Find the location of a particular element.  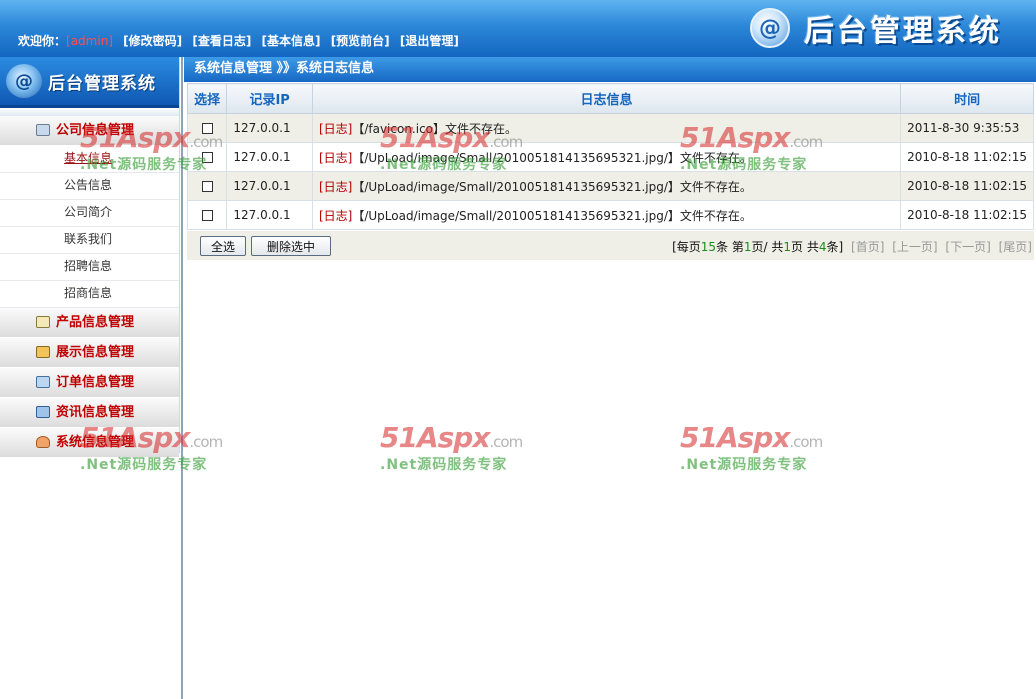

pager-text: 页 共 is located at coordinates (805, 247).